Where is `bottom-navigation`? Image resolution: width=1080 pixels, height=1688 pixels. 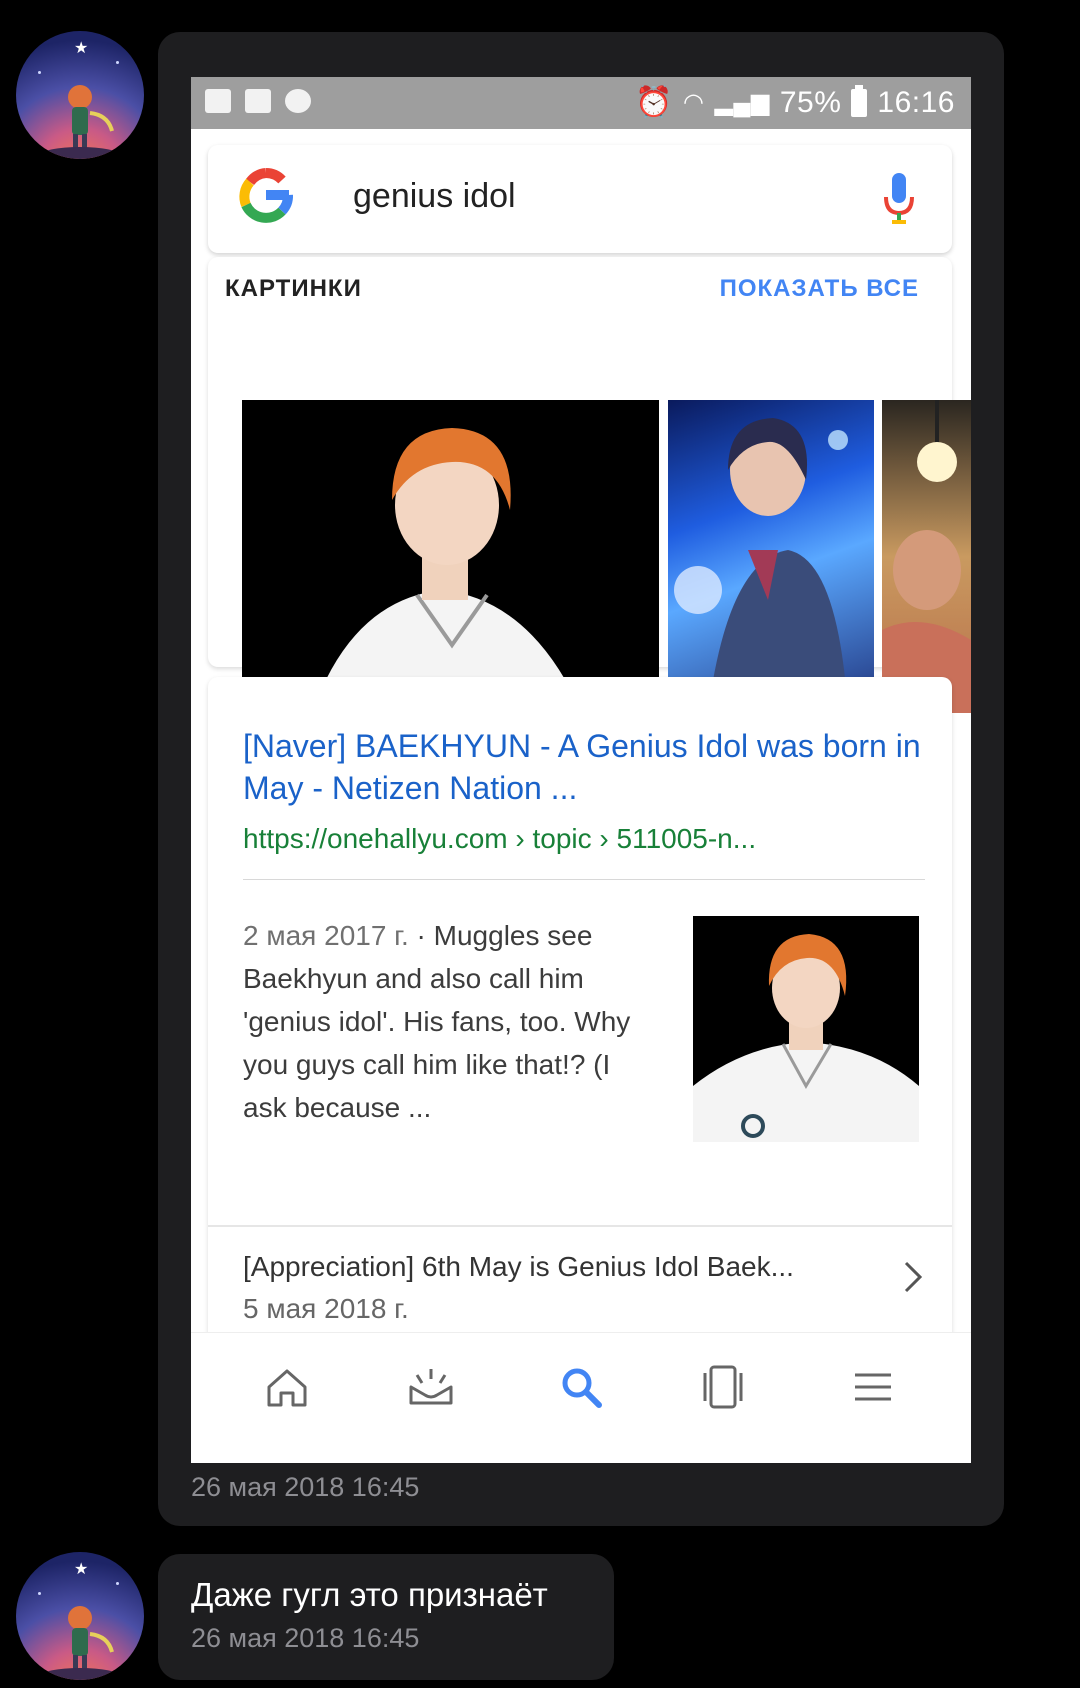
bottom-navigation is located at coordinates (581, 1397).